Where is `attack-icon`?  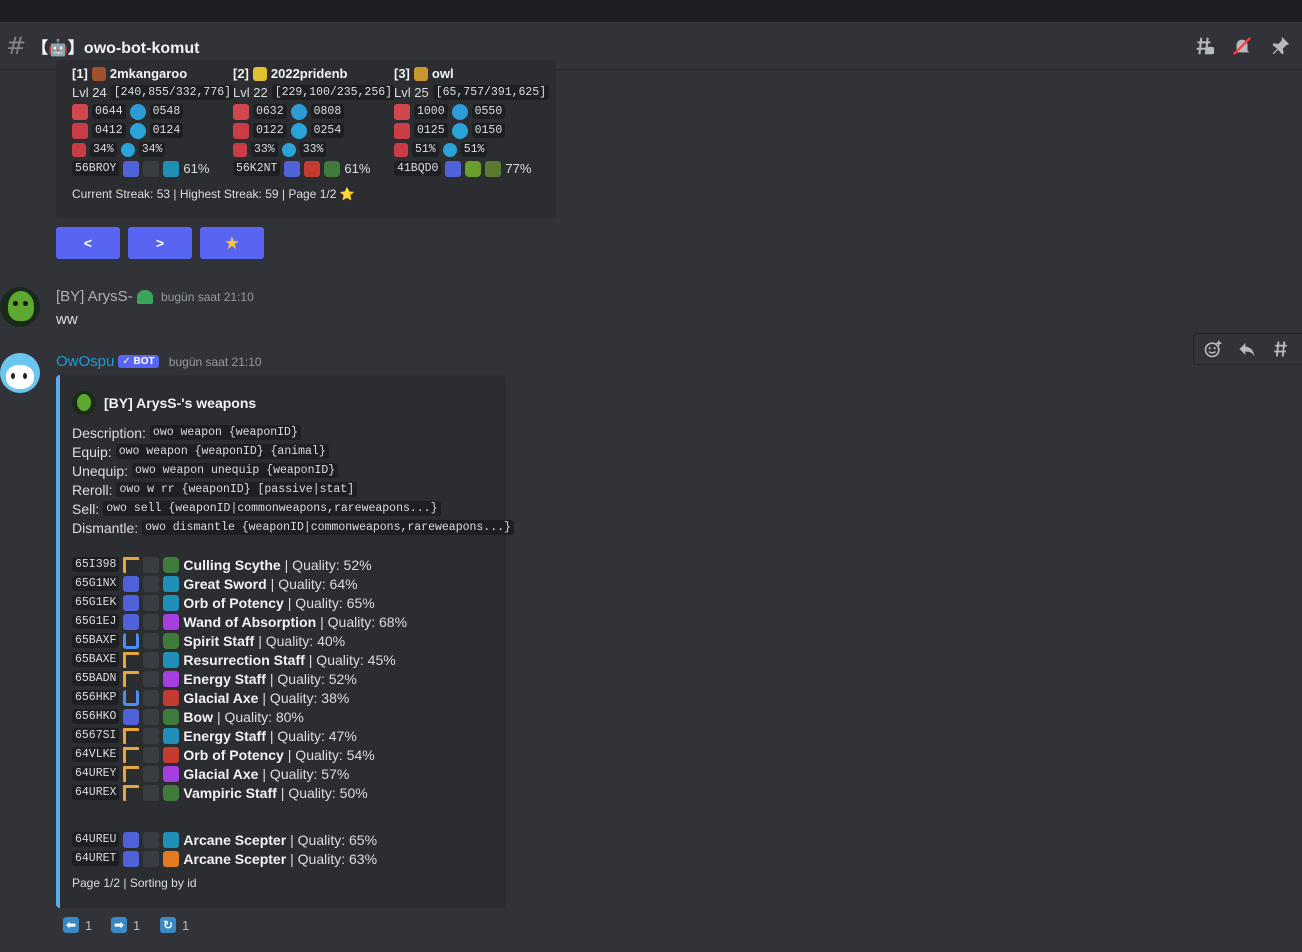
attack-icon is located at coordinates (80, 130).